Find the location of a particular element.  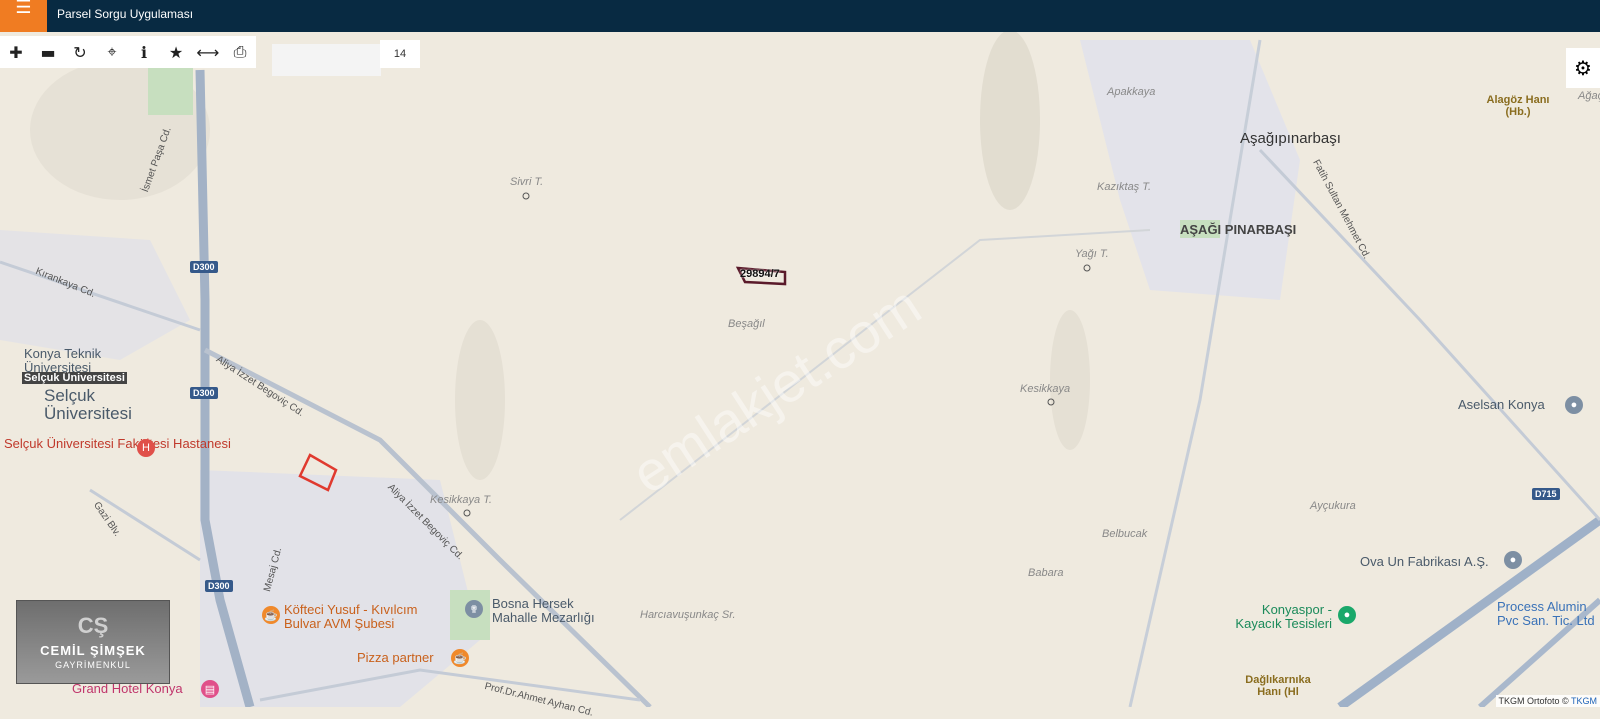

logo-subtitle: GAYRİMENKUL is located at coordinates (93, 665).